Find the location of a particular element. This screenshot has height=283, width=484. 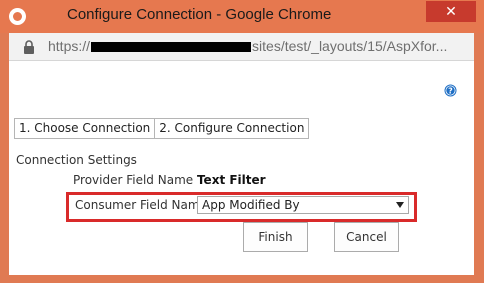

tab-choose-connection: 1. Choose Connection is located at coordinates (85, 128).